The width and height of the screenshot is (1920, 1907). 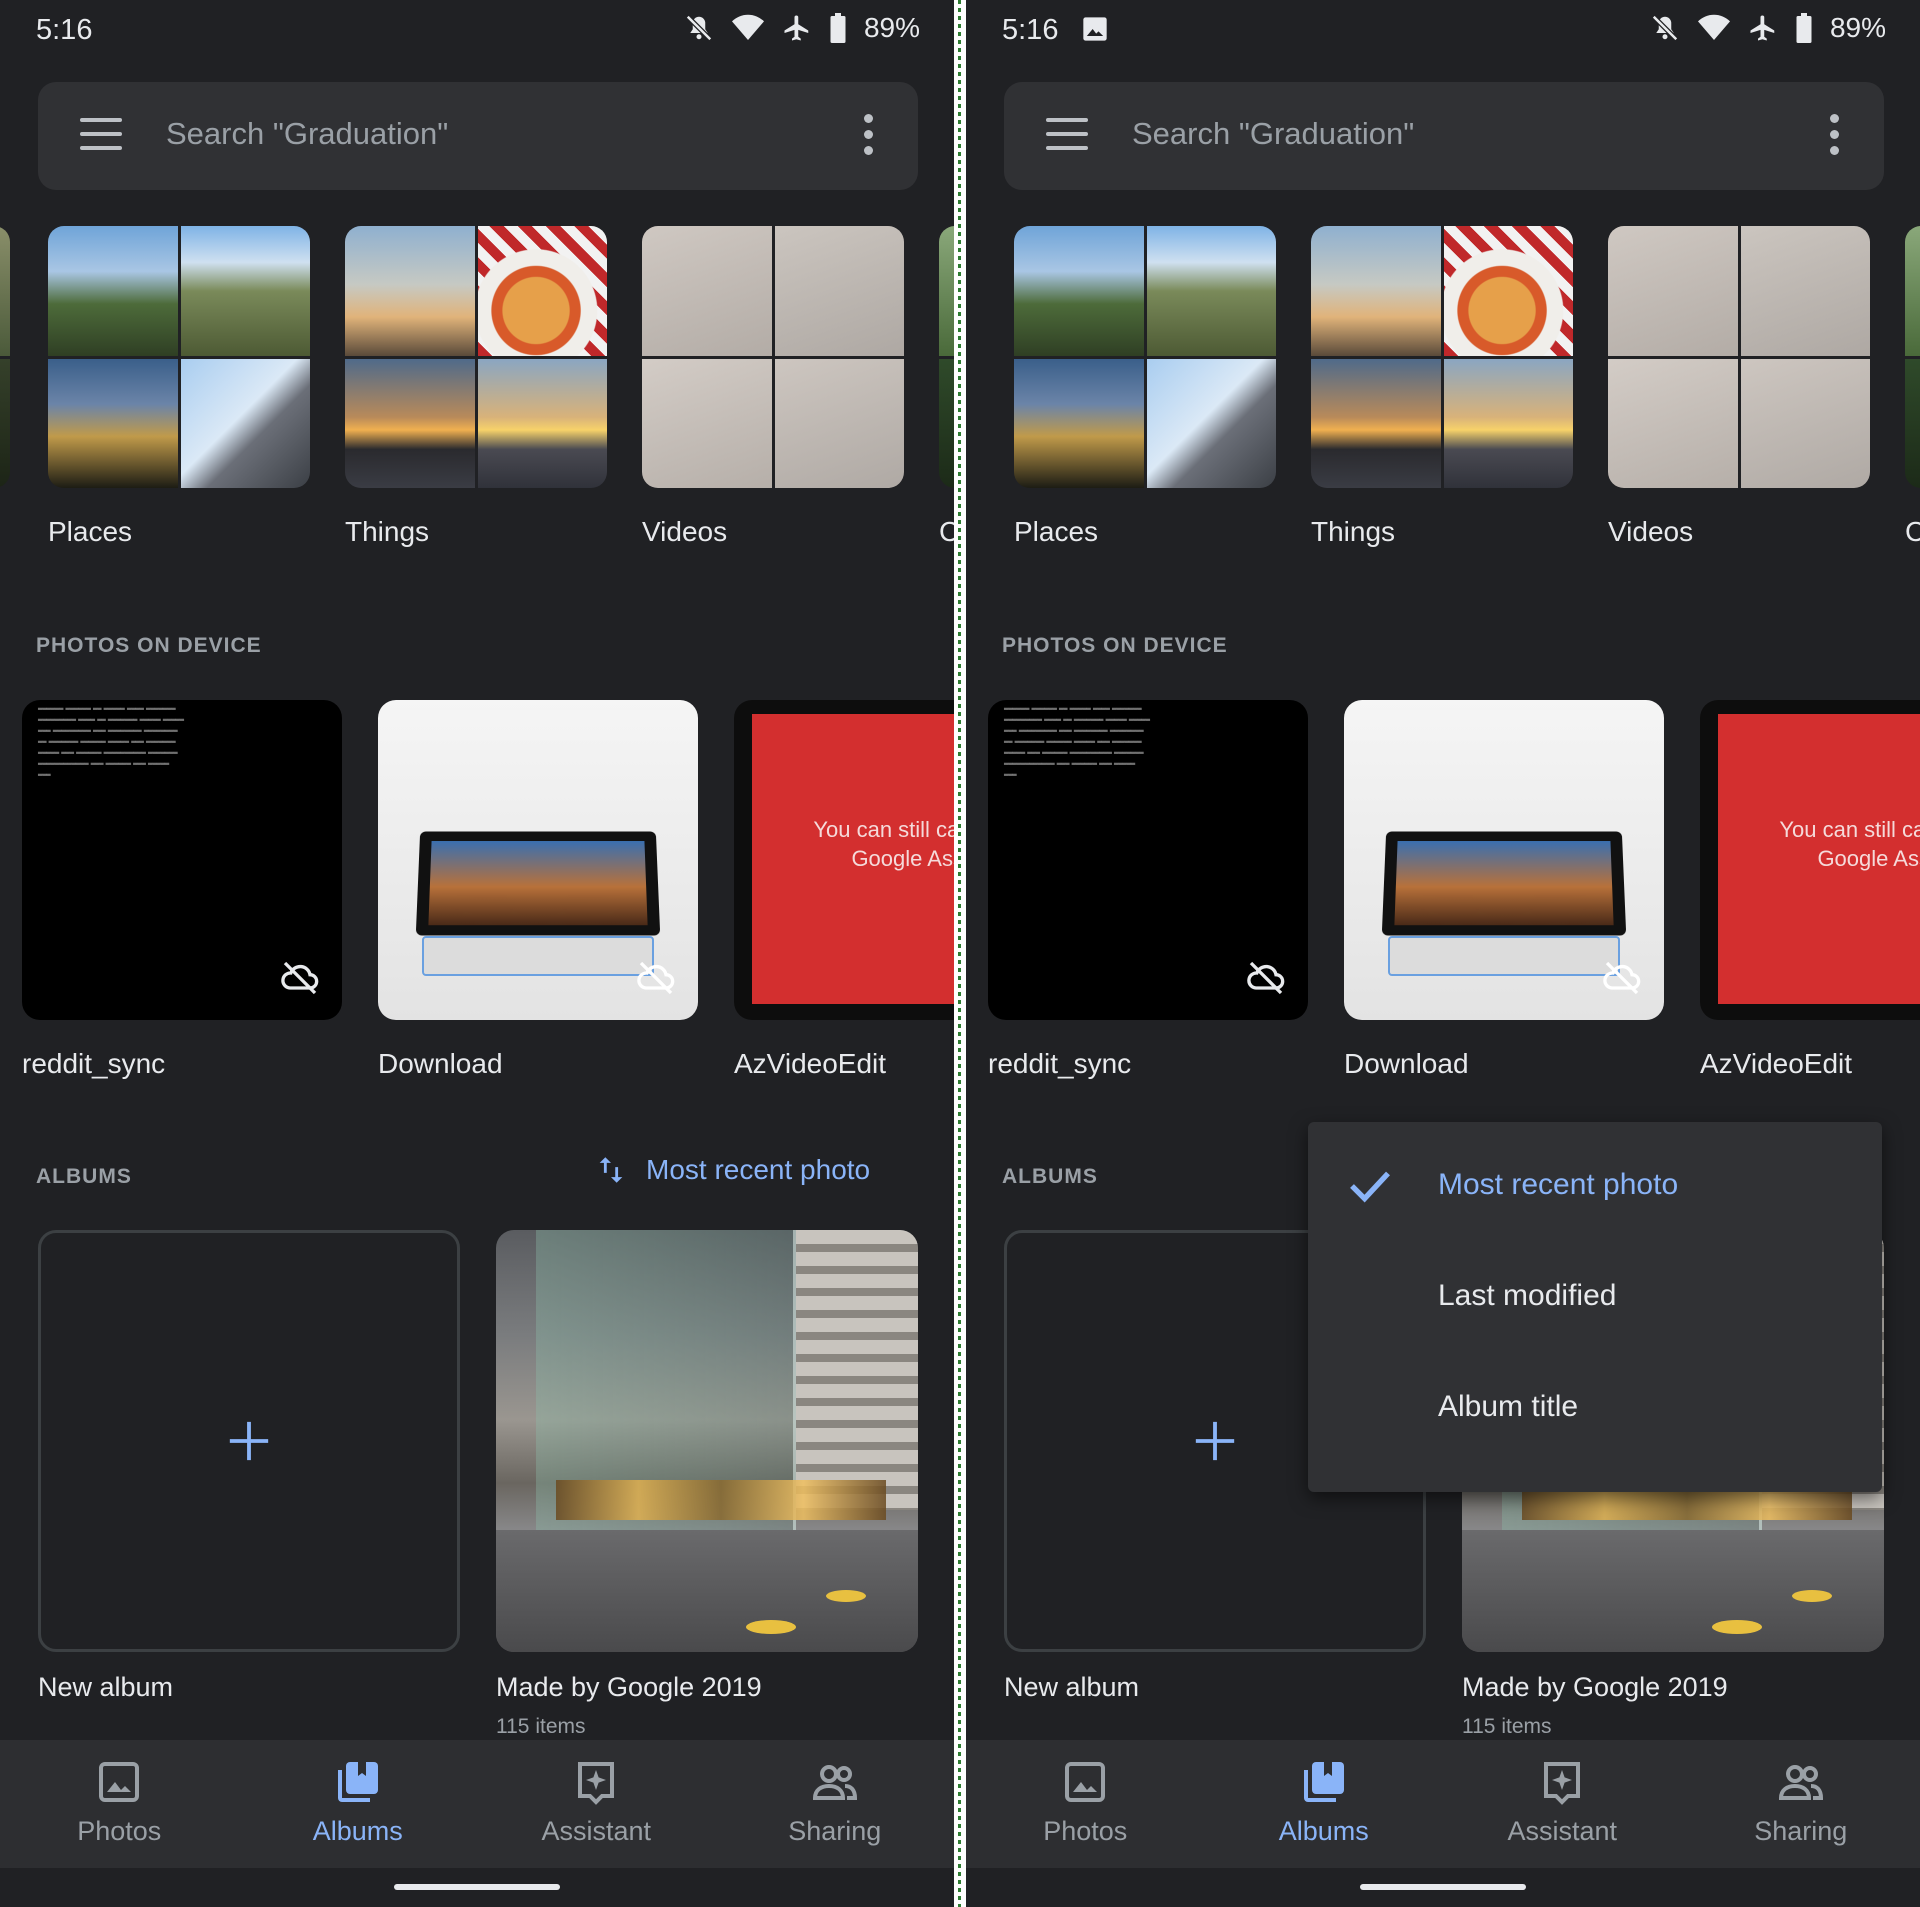 I want to click on album-made-by-google-2019: Made by Google 2019 115 items, so click(x=707, y=1484).